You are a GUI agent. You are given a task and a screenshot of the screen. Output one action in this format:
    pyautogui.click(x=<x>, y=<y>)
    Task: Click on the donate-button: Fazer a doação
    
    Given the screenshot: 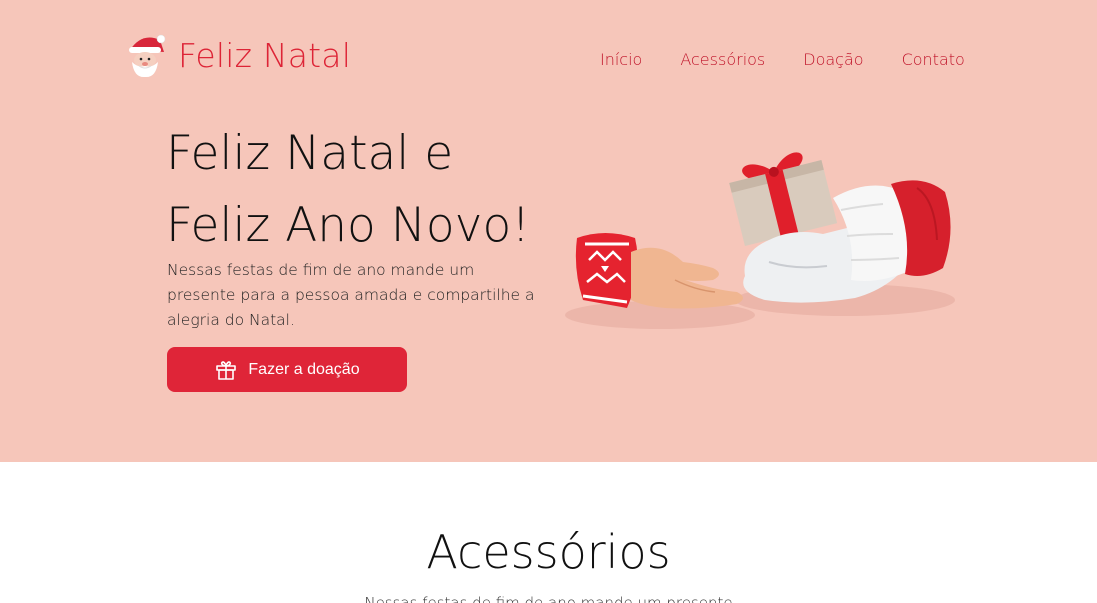 What is the action you would take?
    pyautogui.click(x=287, y=369)
    